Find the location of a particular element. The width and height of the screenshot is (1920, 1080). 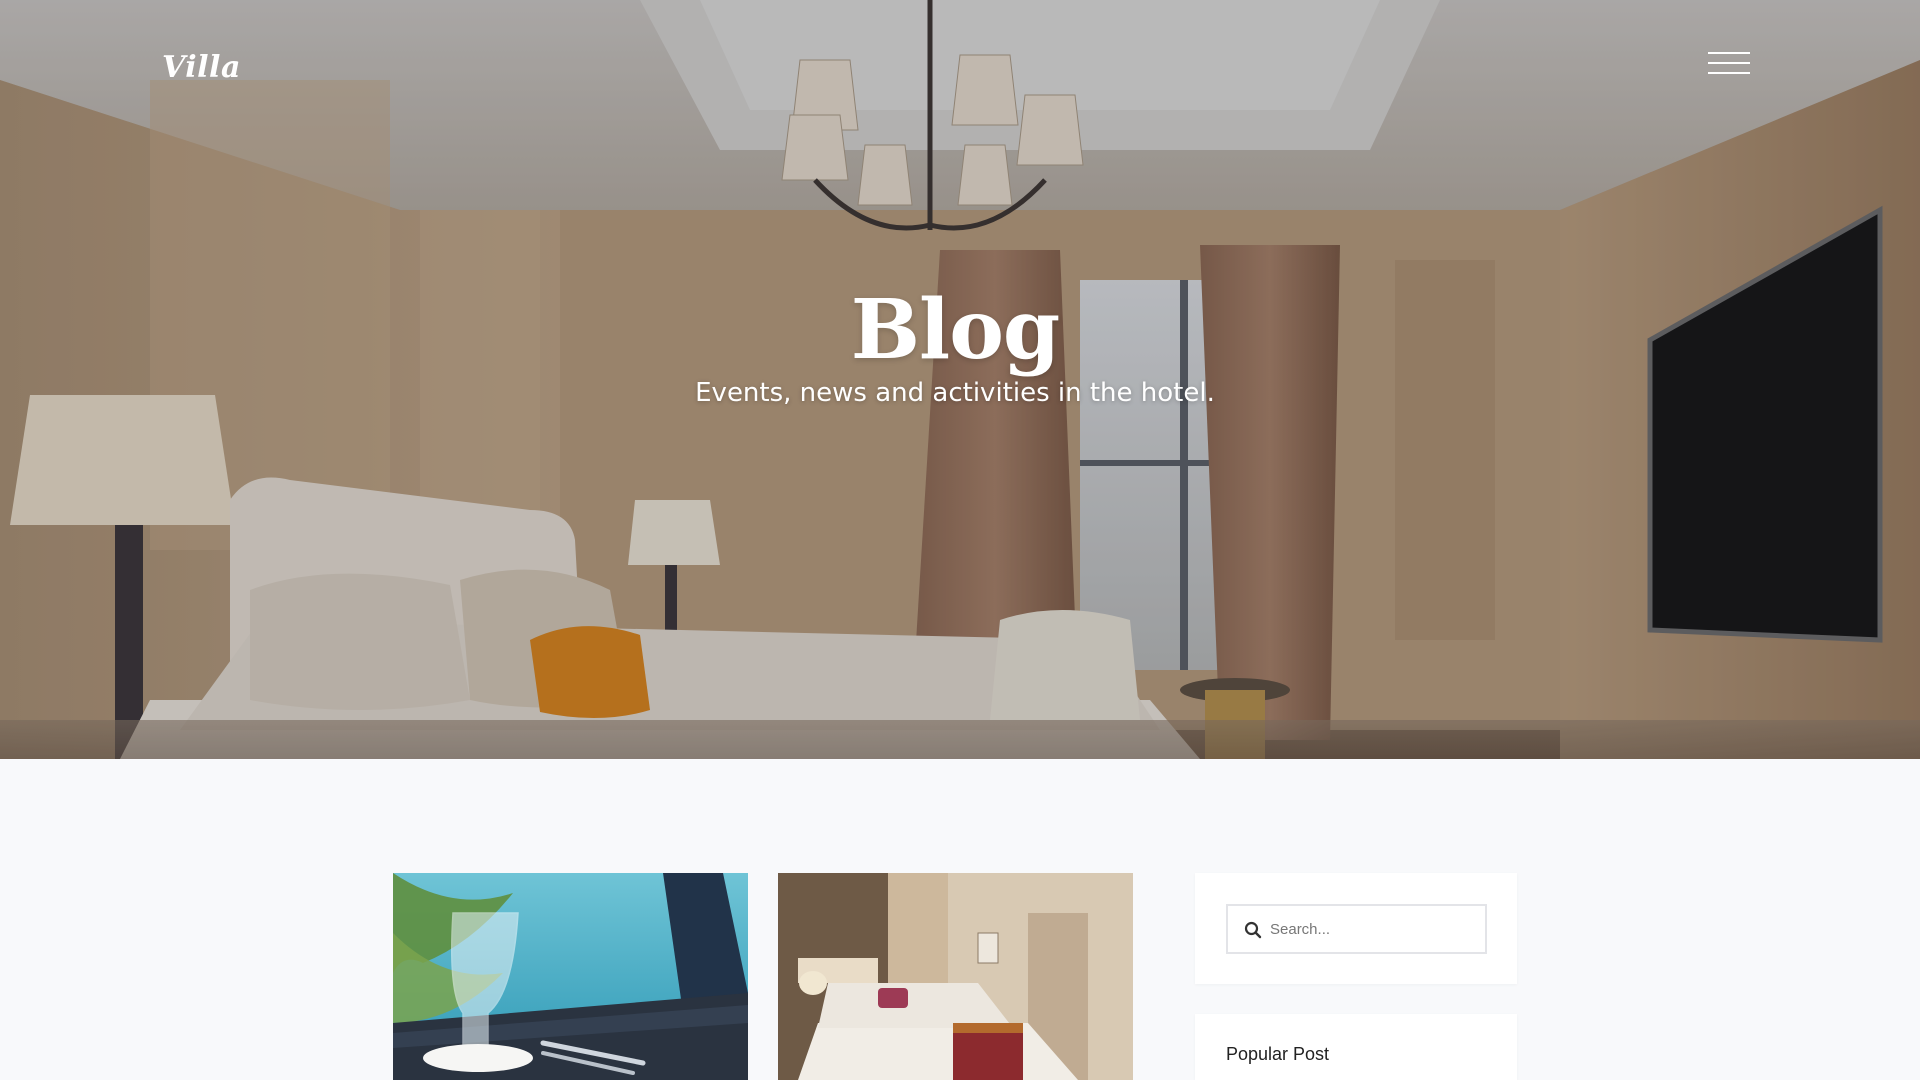

search-box is located at coordinates (1356, 929).